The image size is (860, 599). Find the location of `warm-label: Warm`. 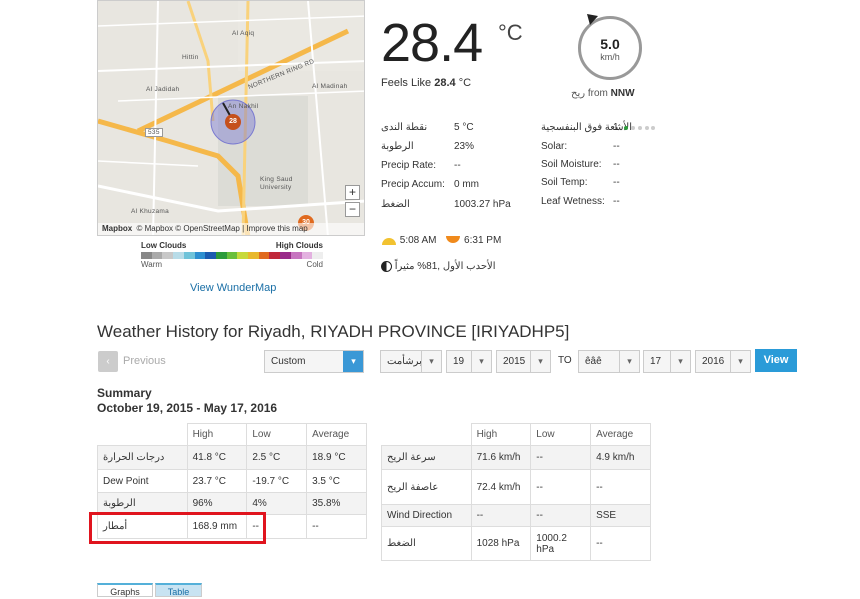

warm-label: Warm is located at coordinates (152, 264).